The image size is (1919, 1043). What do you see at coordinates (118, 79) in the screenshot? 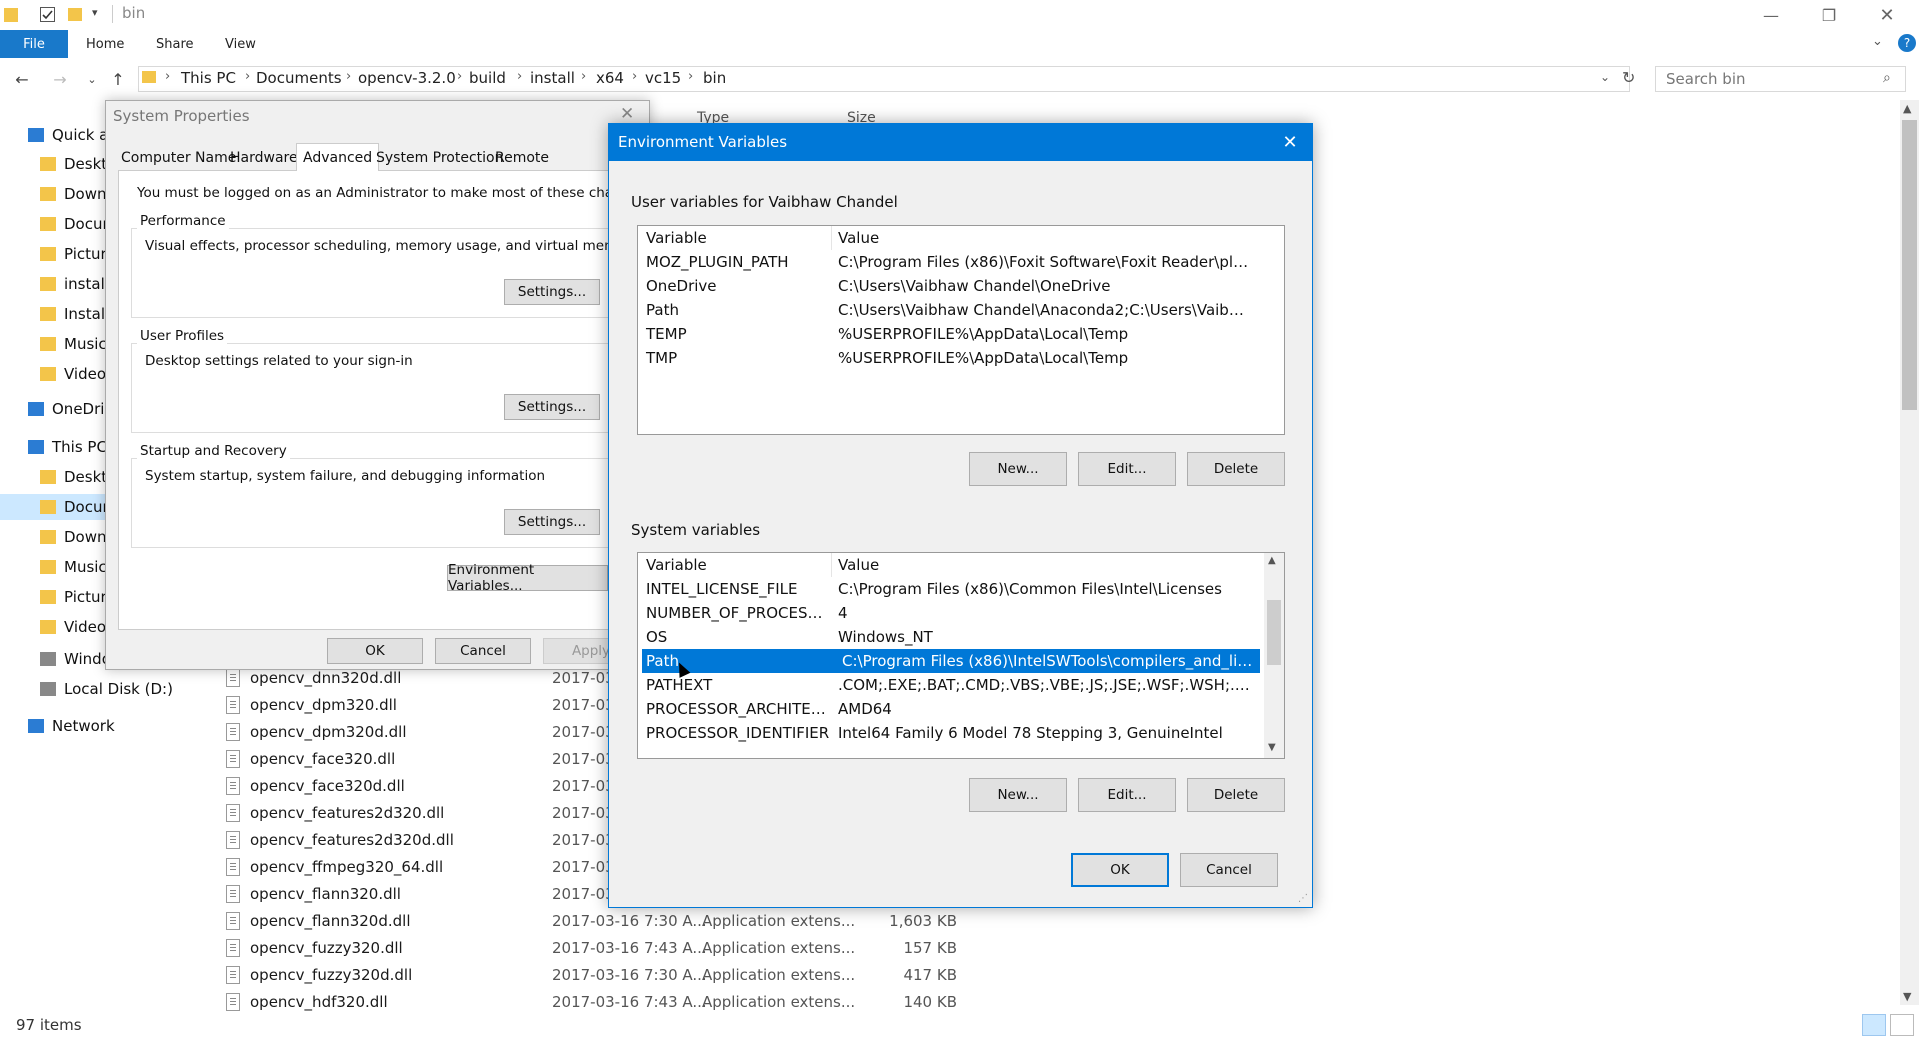
I see `up-arrow-icon: ↑` at bounding box center [118, 79].